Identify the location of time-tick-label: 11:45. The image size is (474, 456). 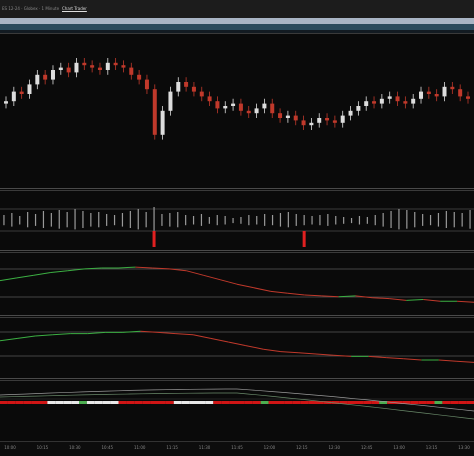
(237, 447).